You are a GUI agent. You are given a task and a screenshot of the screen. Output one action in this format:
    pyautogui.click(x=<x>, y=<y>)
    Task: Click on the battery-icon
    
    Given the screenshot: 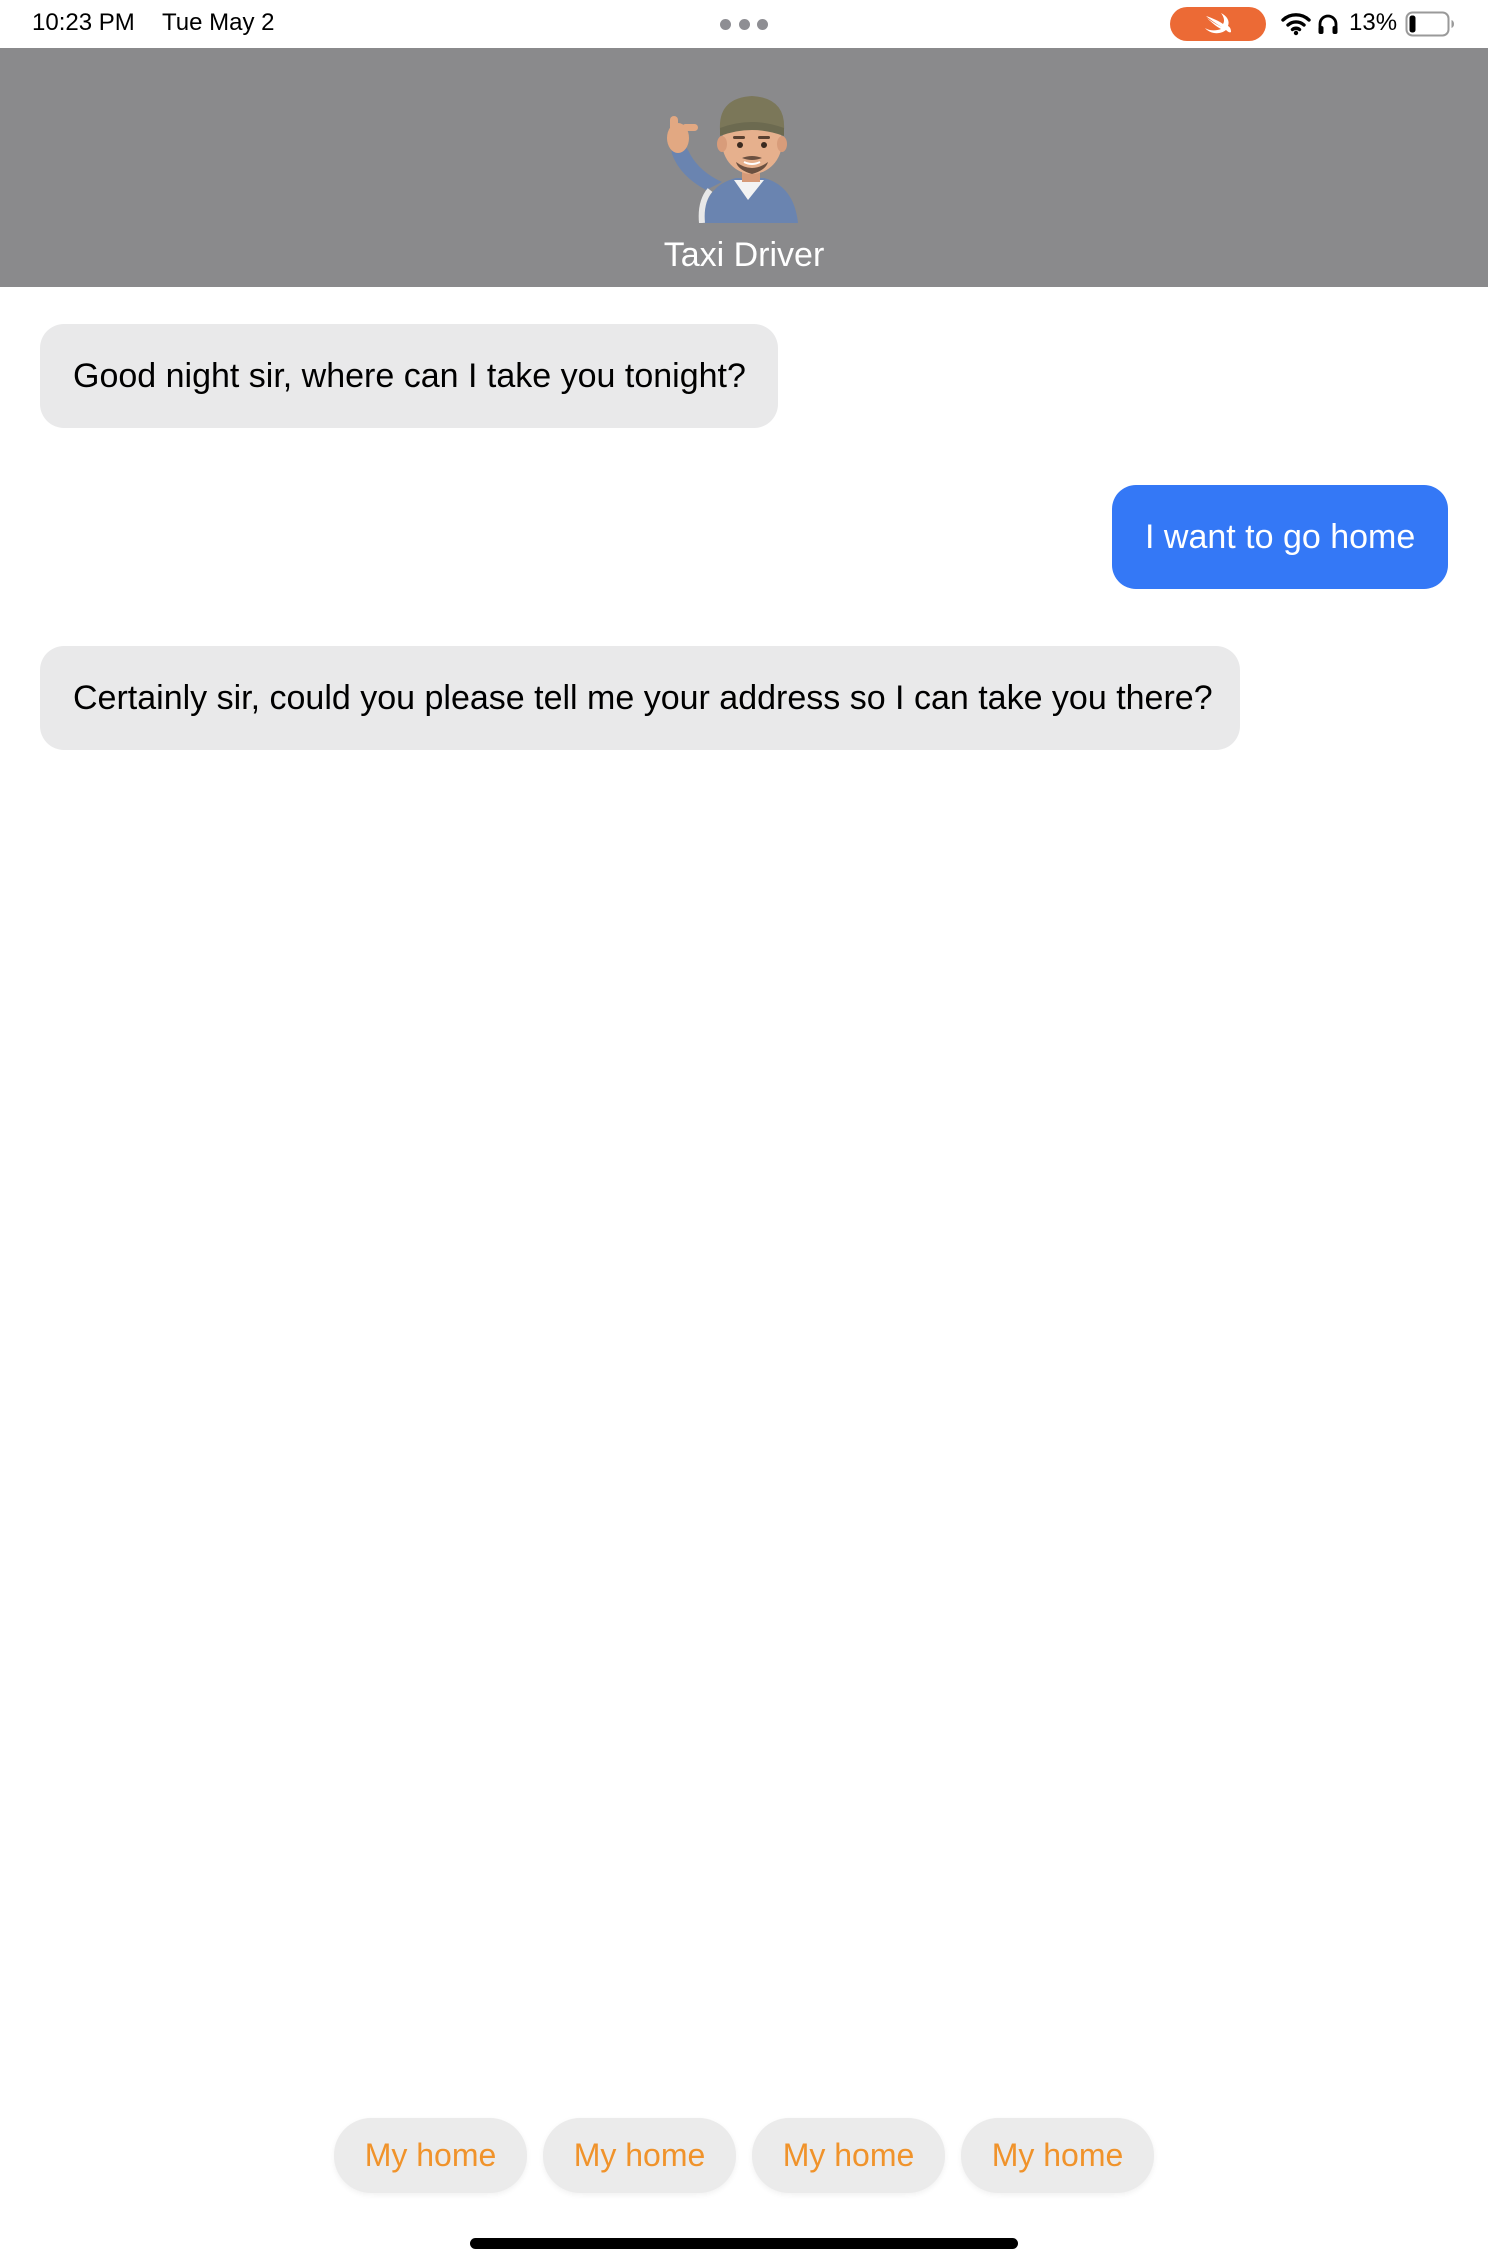 What is the action you would take?
    pyautogui.click(x=1429, y=24)
    